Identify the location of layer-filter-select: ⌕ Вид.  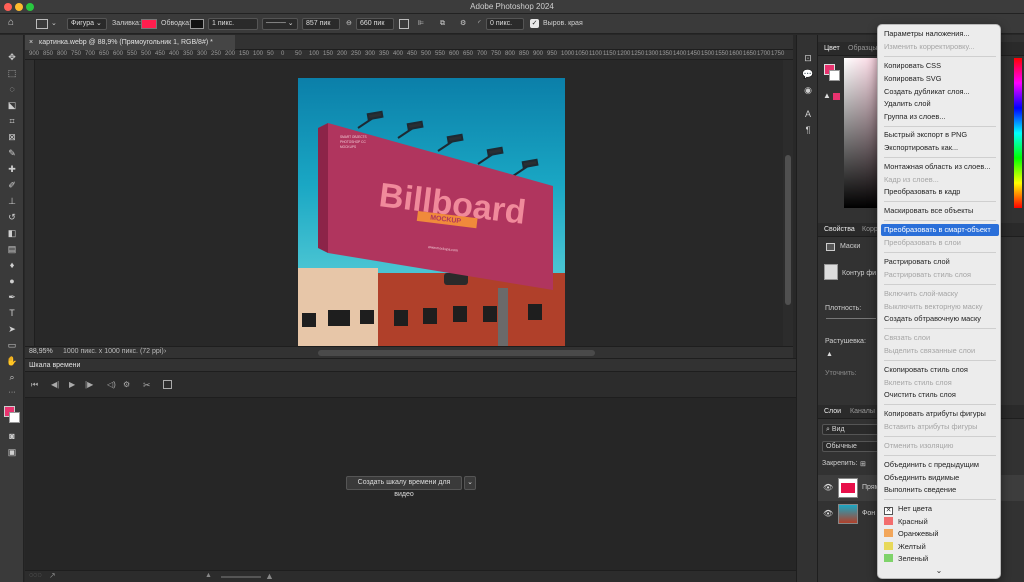
(852, 429).